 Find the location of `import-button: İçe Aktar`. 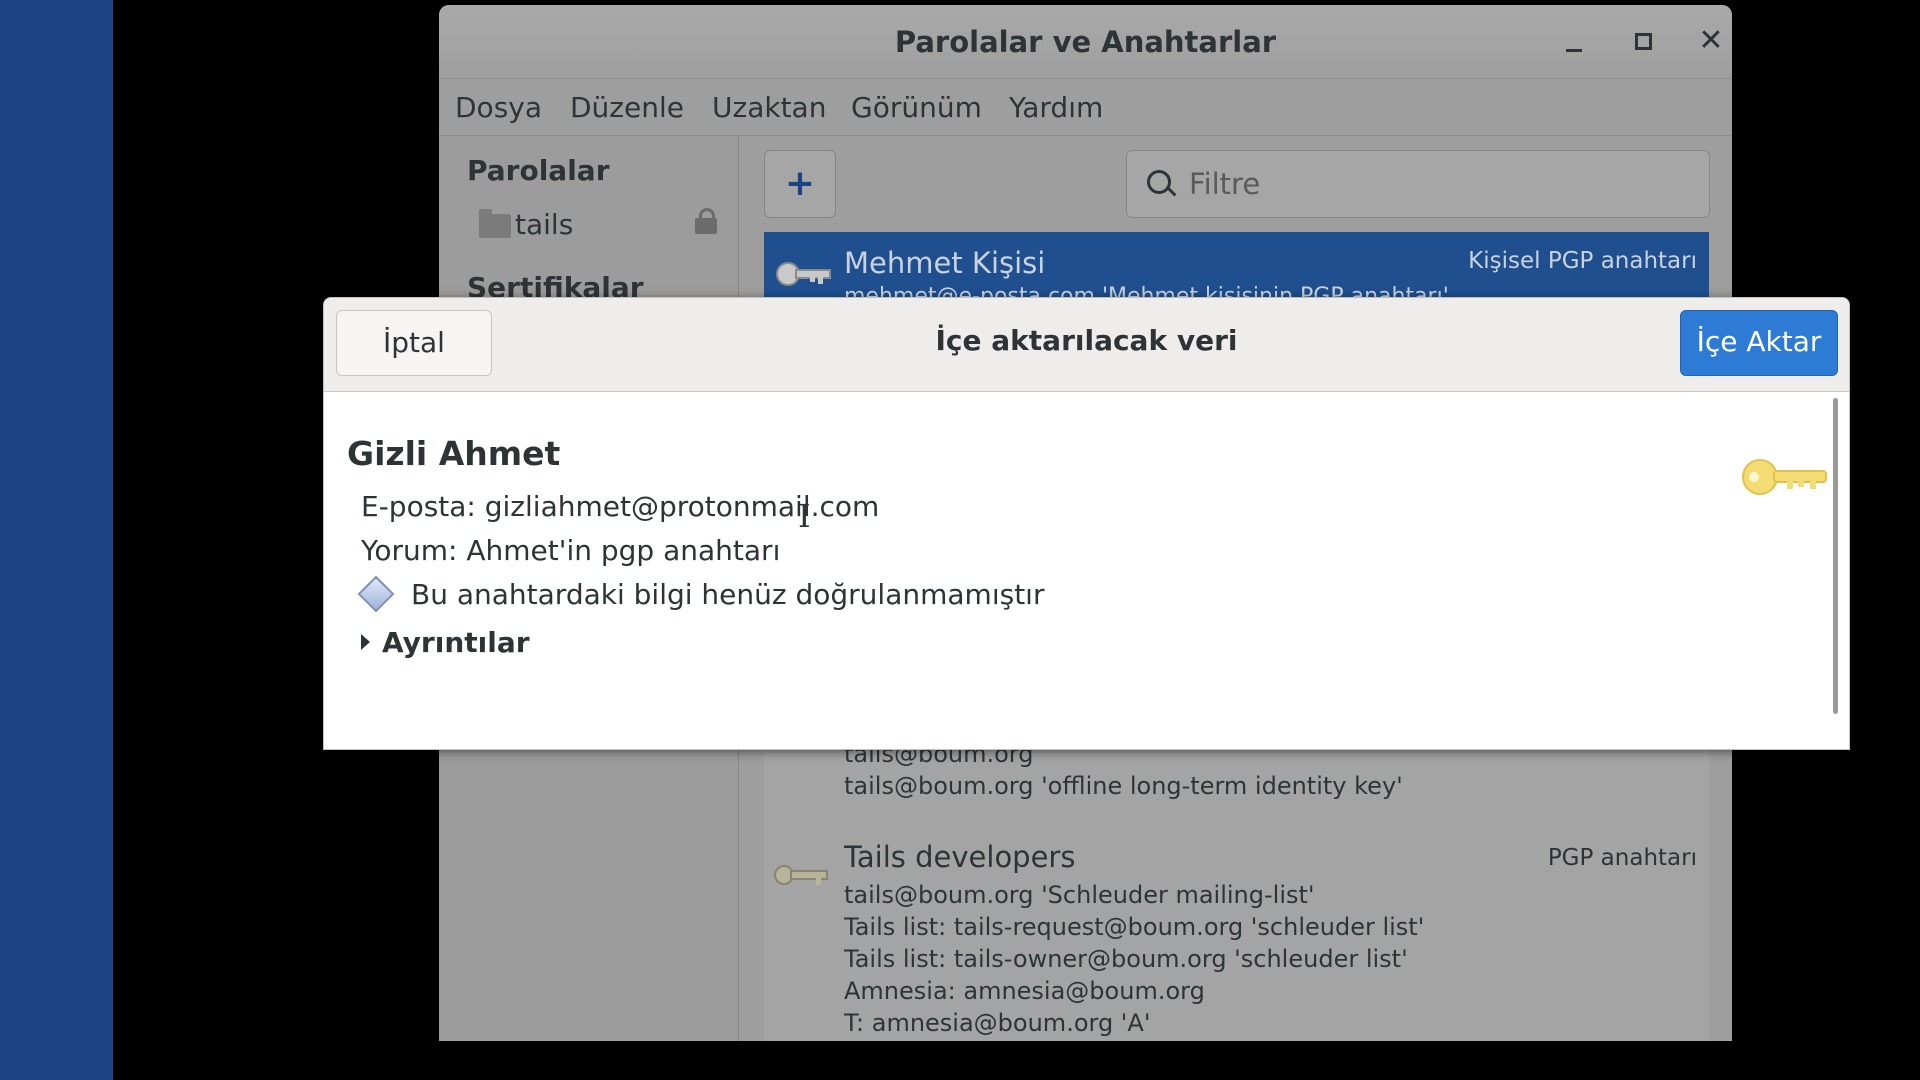

import-button: İçe Aktar is located at coordinates (1759, 343).